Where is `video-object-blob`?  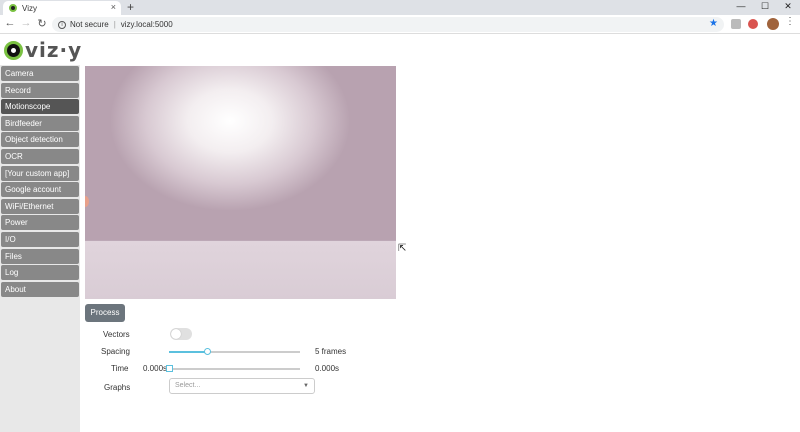
video-object-blob is located at coordinates (87, 201).